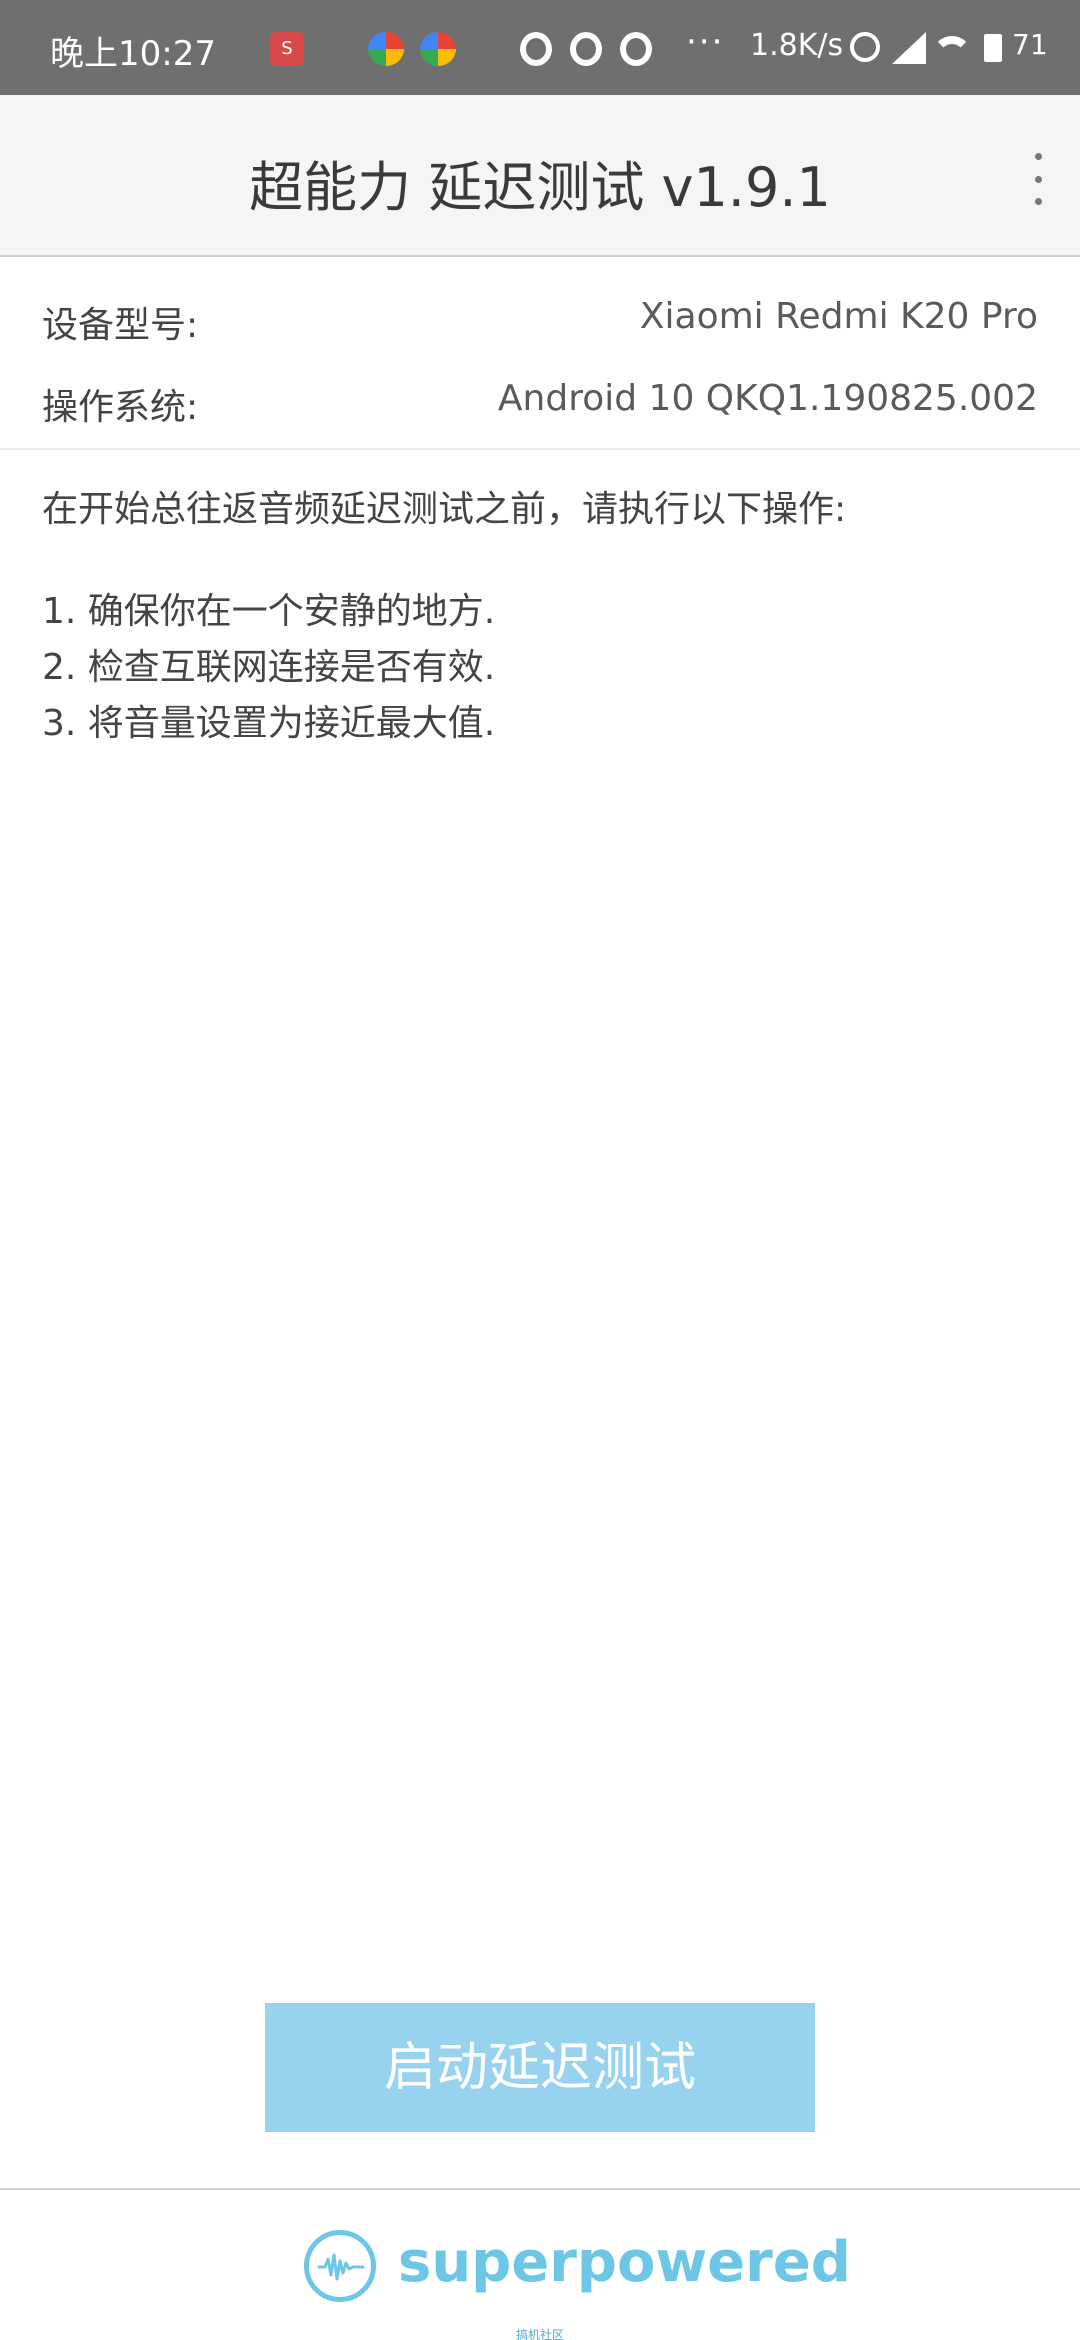 This screenshot has width=1080, height=2340. I want to click on device-model-row: 设备型号: Xiaomi Redmi K20 Pro, so click(540, 316).